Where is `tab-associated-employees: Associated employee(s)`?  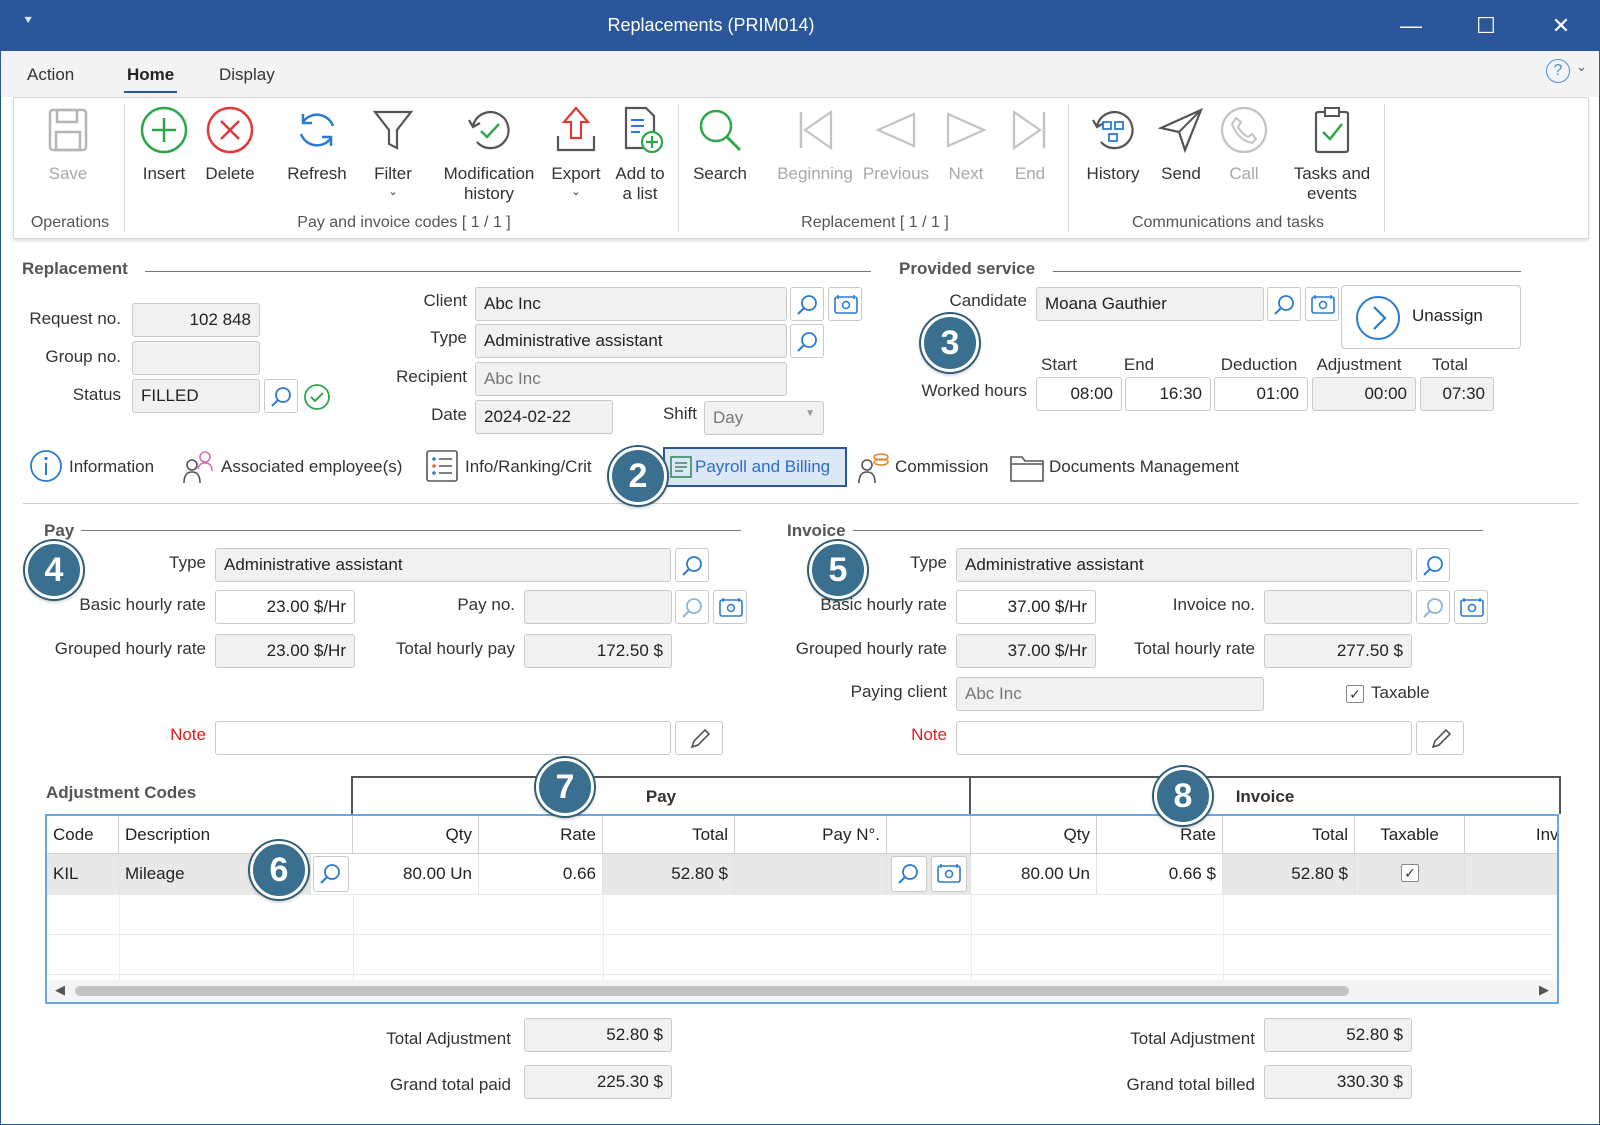
tab-associated-employees: Associated employee(s) is located at coordinates (296, 467).